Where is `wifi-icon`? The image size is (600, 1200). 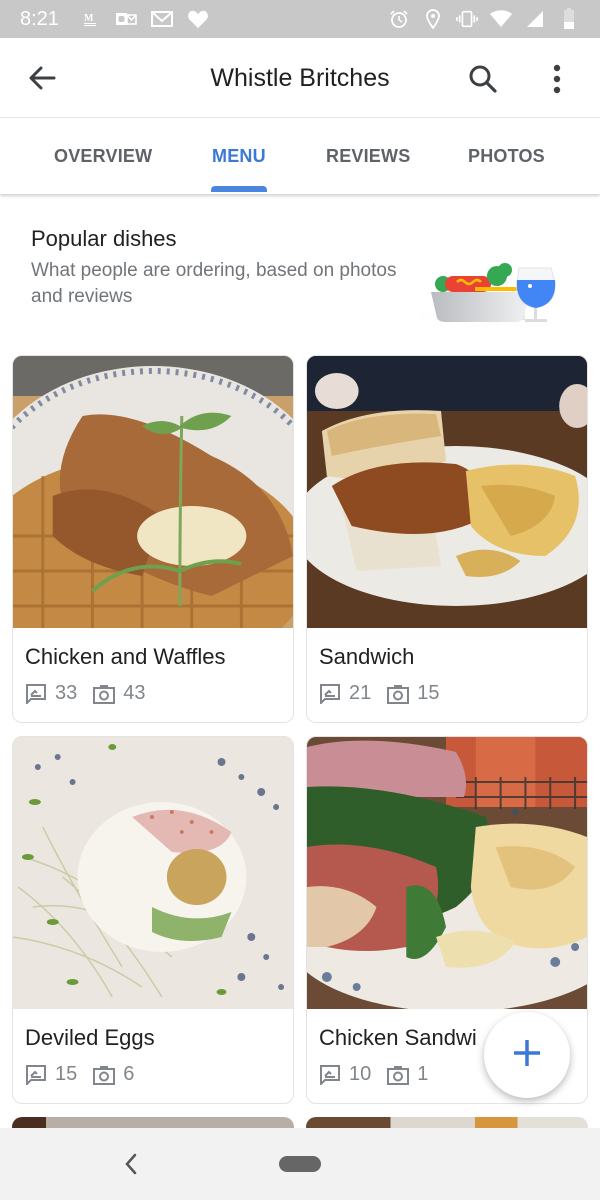 wifi-icon is located at coordinates (501, 19).